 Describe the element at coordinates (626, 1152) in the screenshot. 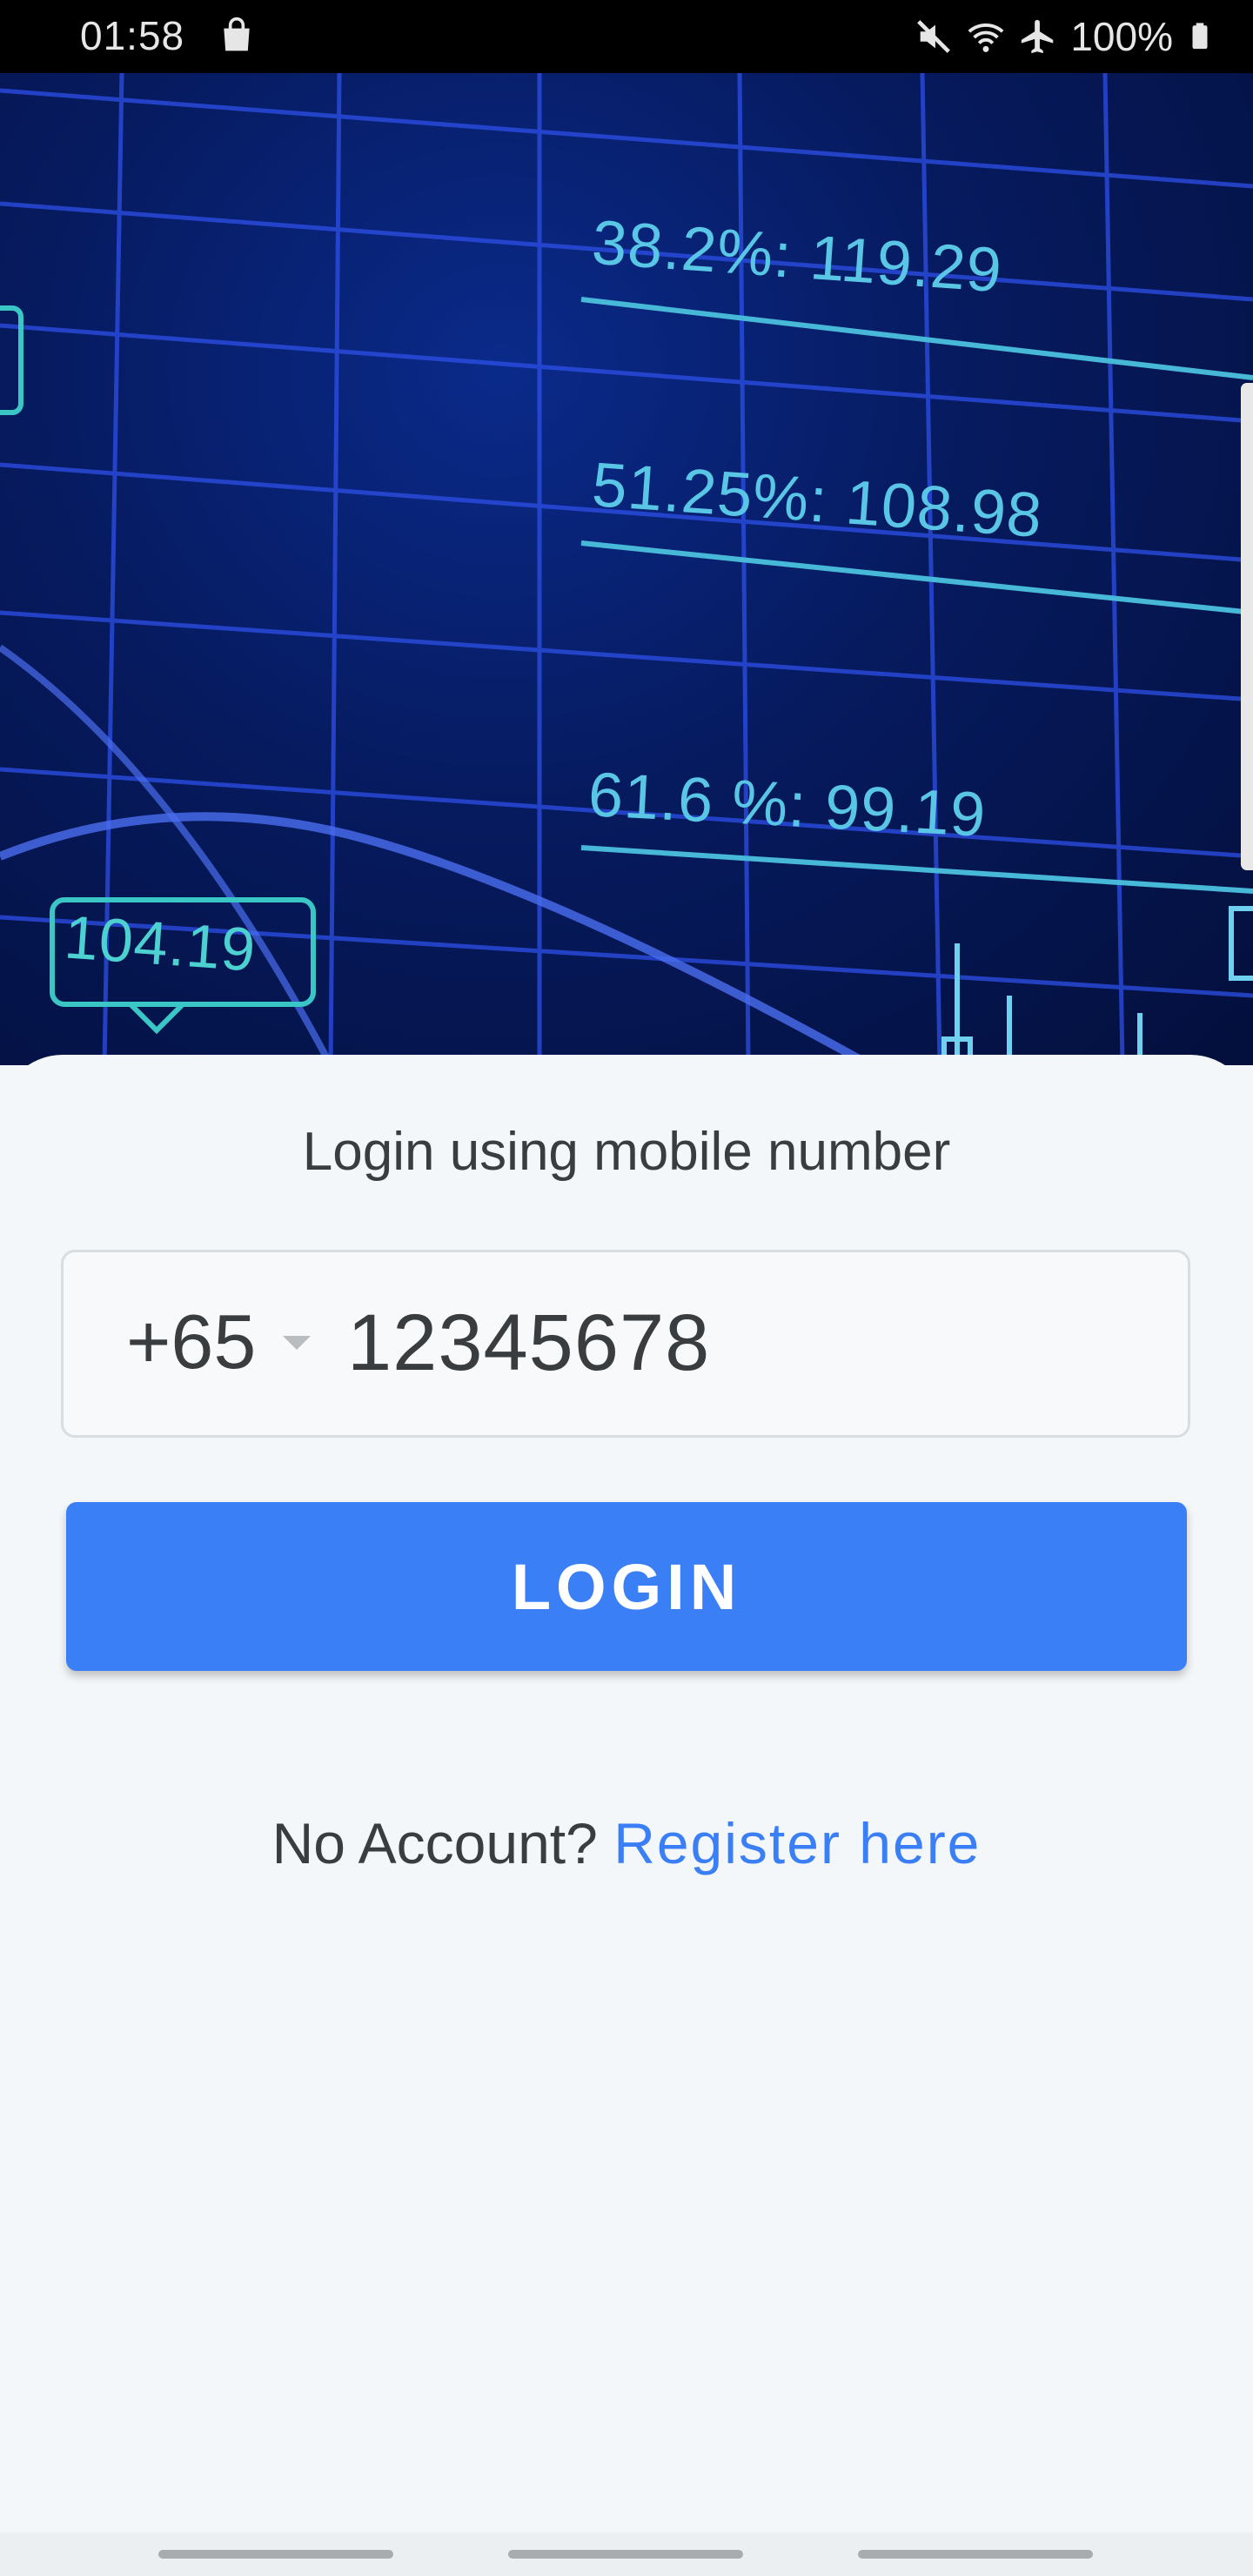

I see `login-title: Login using mobile number` at that location.